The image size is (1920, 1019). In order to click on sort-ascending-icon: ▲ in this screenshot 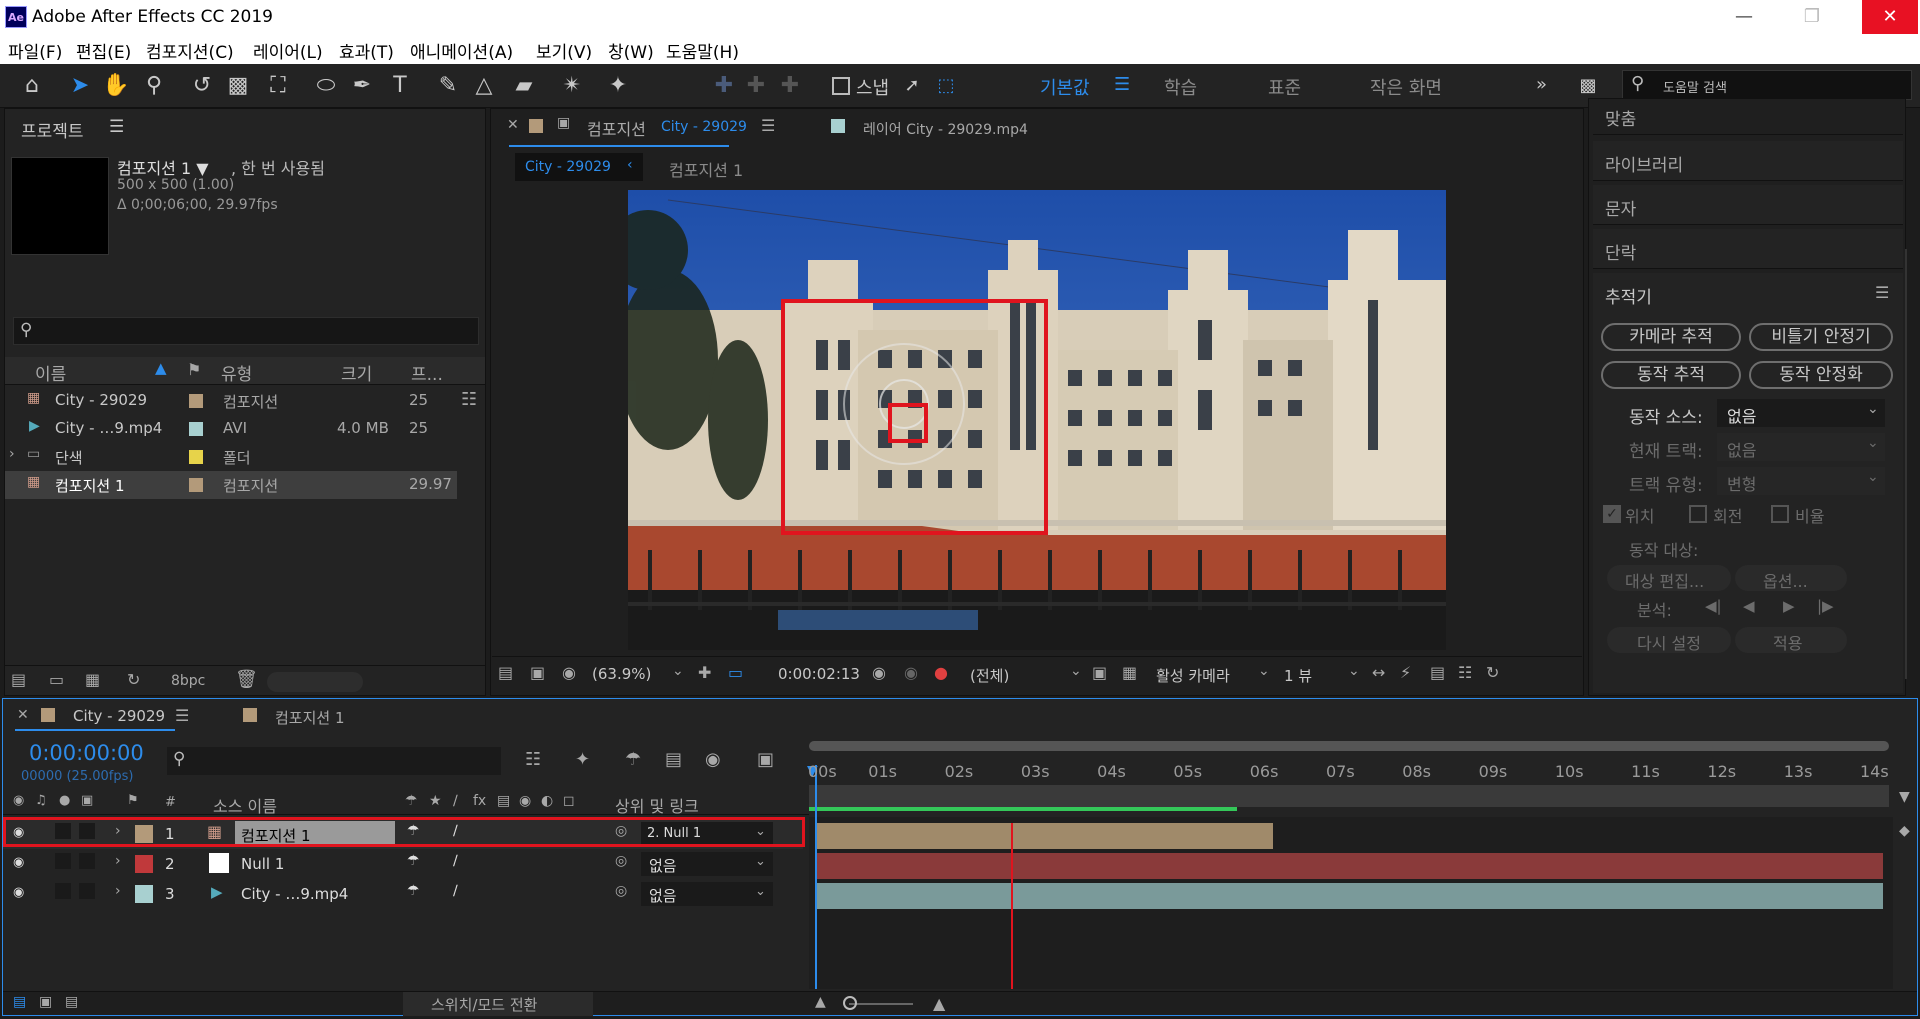, I will do `click(161, 368)`.